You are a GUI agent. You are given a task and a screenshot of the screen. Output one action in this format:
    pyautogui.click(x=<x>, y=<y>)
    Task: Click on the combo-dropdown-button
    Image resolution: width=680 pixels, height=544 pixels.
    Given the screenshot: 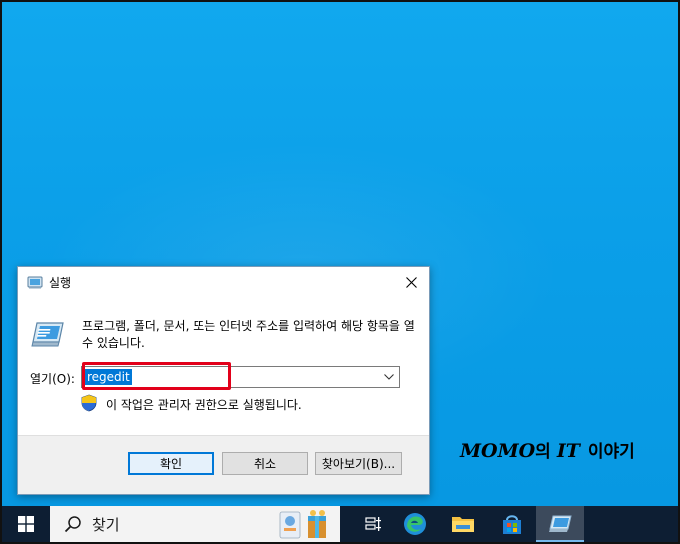 What is the action you would take?
    pyautogui.click(x=389, y=377)
    